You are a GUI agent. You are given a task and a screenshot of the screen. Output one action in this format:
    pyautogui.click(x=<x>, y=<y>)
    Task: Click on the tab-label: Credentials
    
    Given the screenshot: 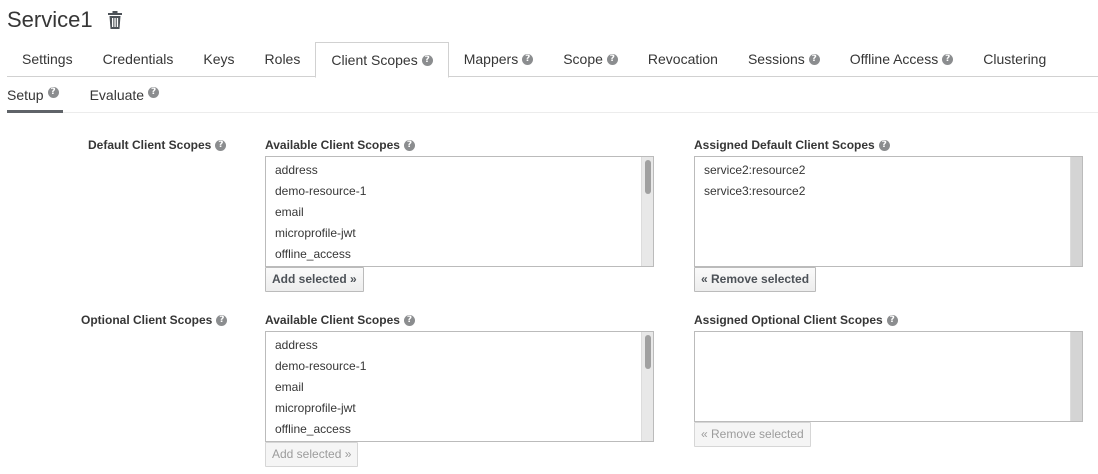 What is the action you would take?
    pyautogui.click(x=138, y=59)
    